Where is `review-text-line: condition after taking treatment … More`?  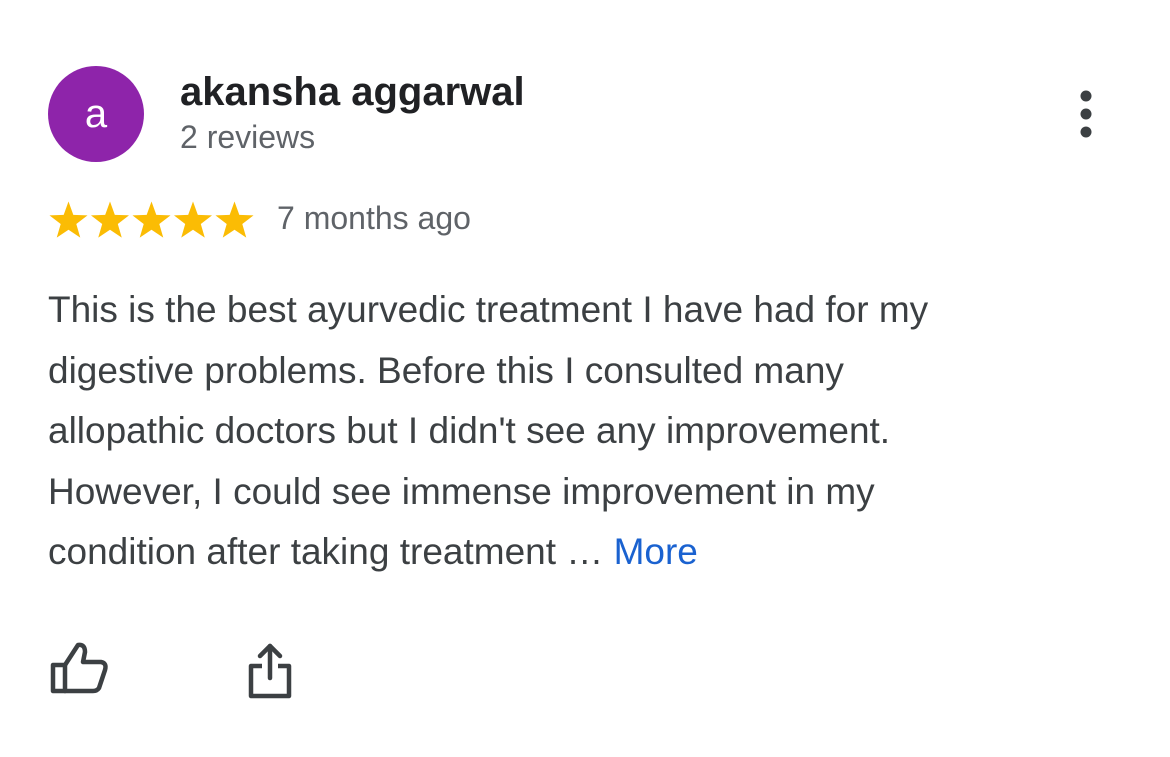
review-text-line: condition after taking treatment … More is located at coordinates (568, 552).